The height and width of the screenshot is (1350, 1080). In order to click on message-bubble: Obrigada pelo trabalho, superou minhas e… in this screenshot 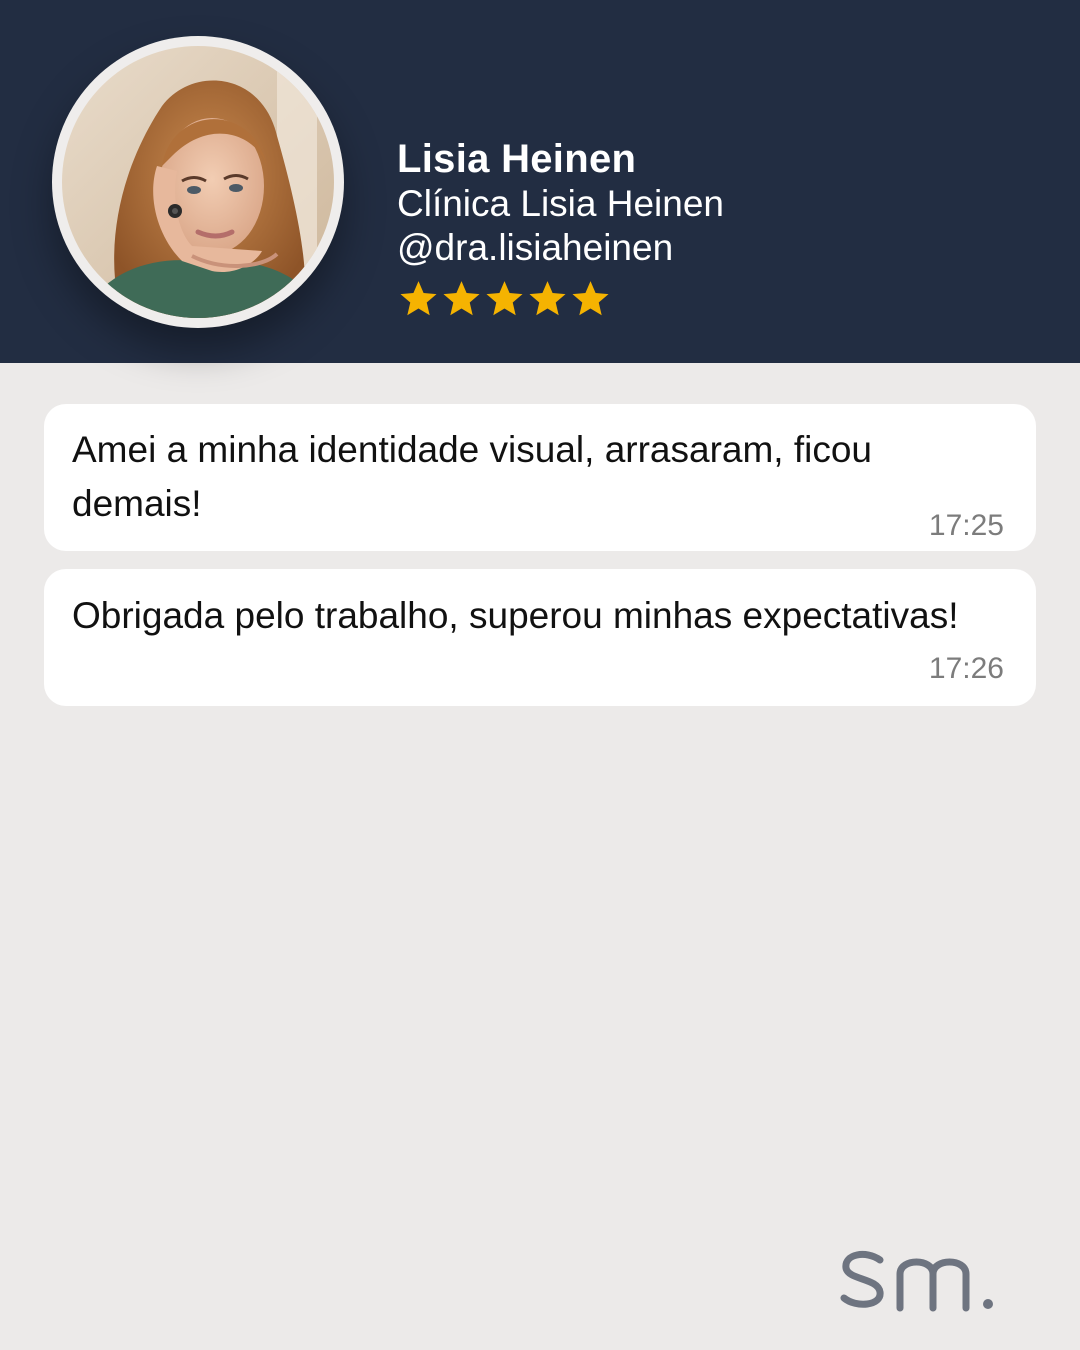, I will do `click(540, 637)`.